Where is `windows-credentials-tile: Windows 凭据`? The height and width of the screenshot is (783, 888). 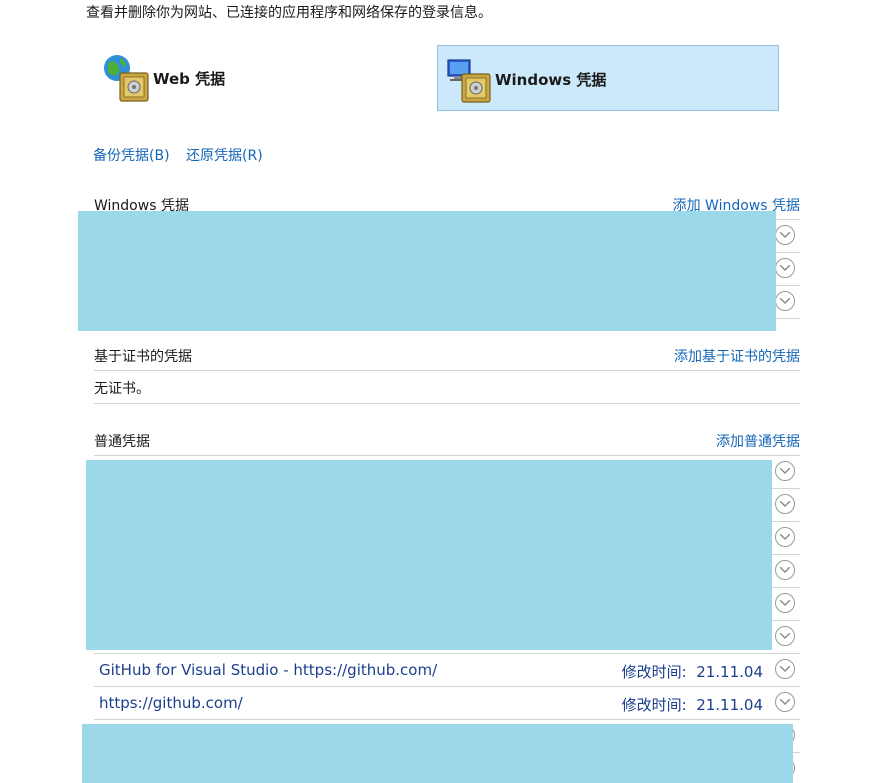 windows-credentials-tile: Windows 凭据 is located at coordinates (608, 78).